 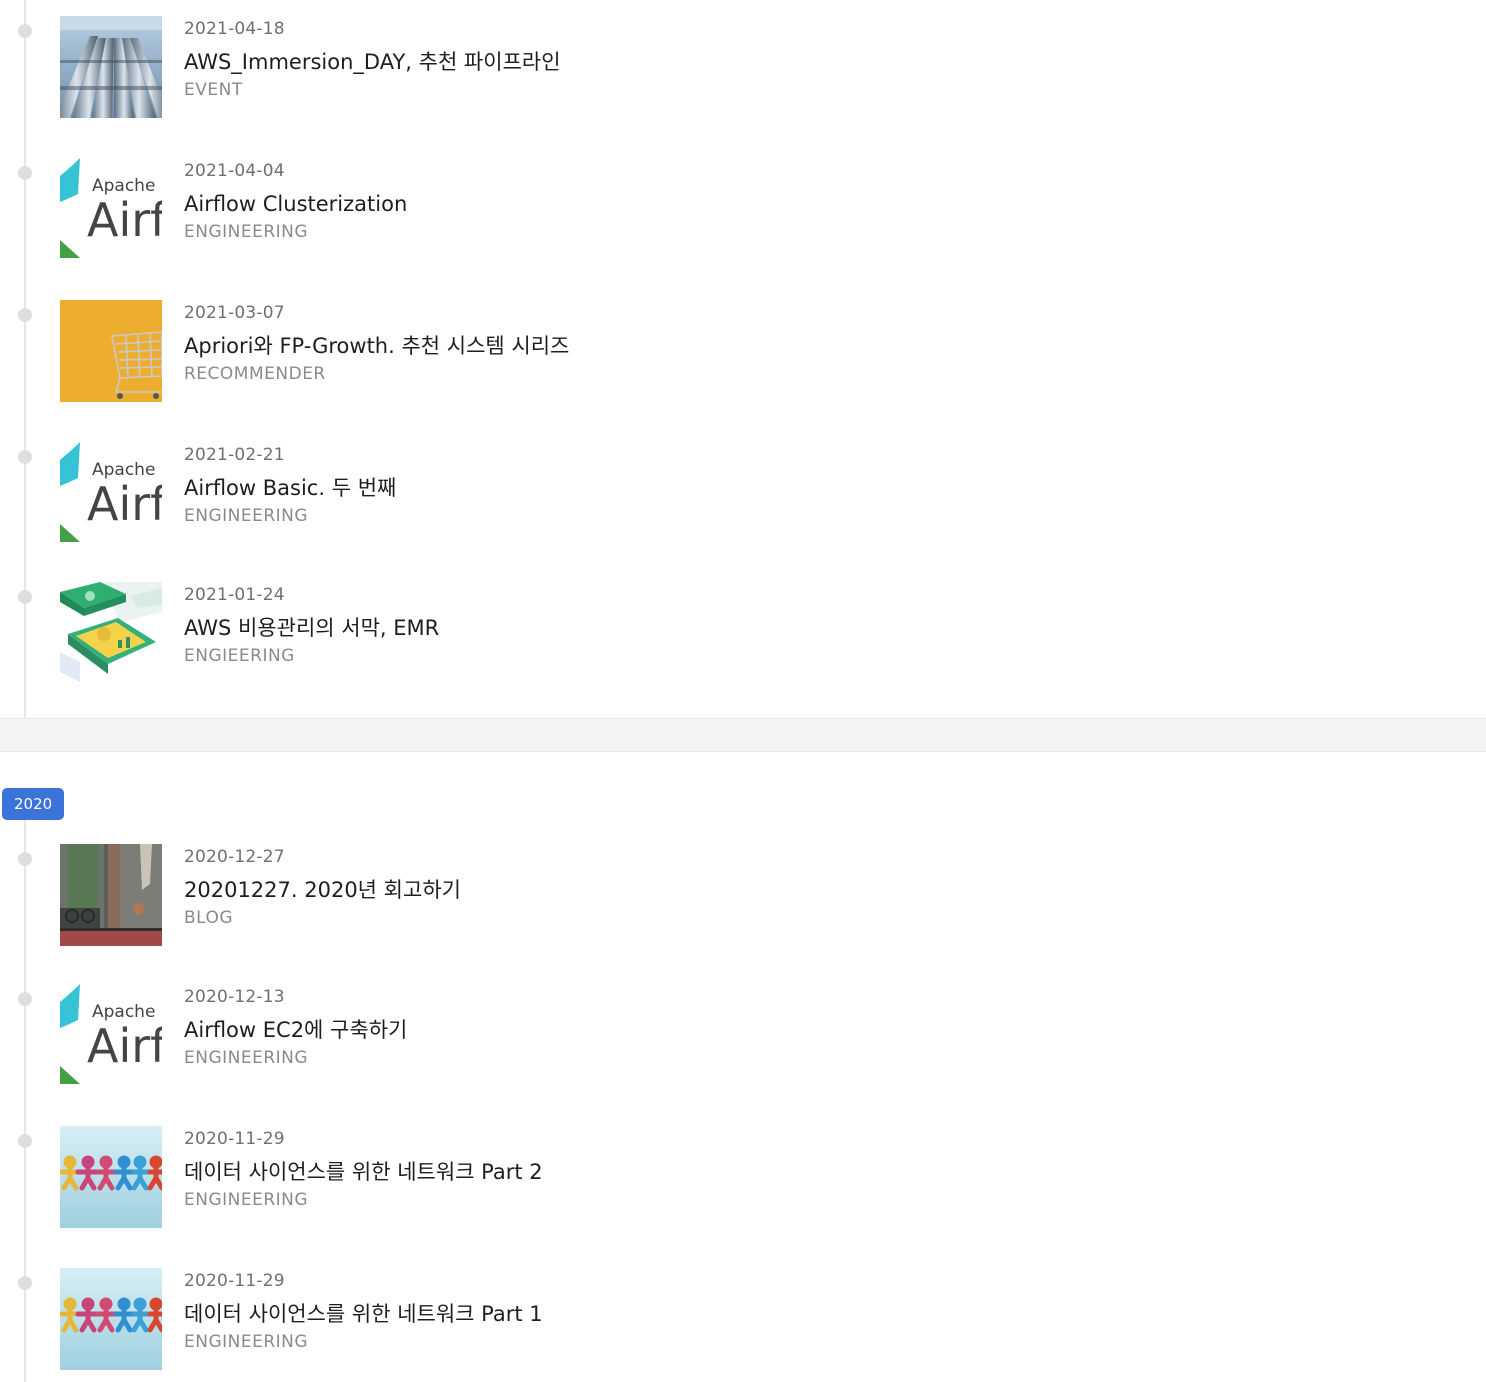 I want to click on post-date: 2021-01-24, so click(x=234, y=595).